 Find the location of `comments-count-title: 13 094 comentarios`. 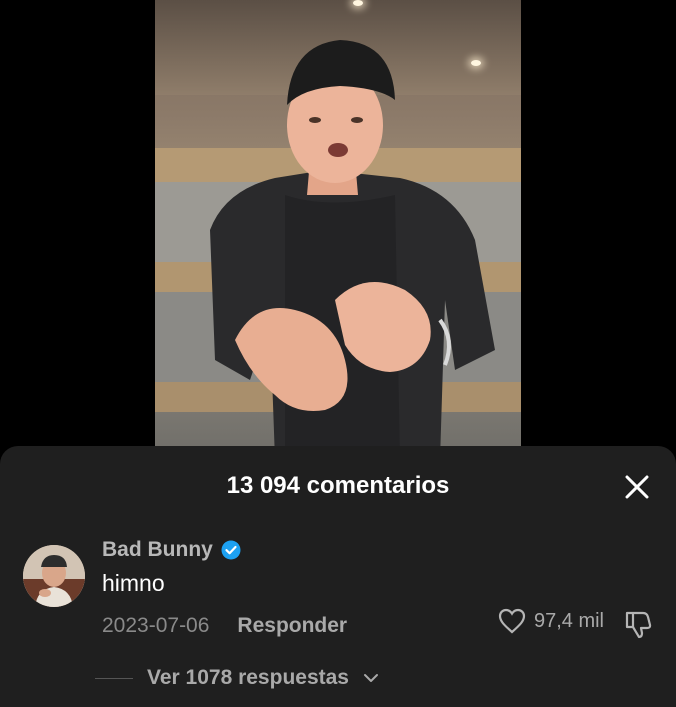

comments-count-title: 13 094 comentarios is located at coordinates (338, 485).